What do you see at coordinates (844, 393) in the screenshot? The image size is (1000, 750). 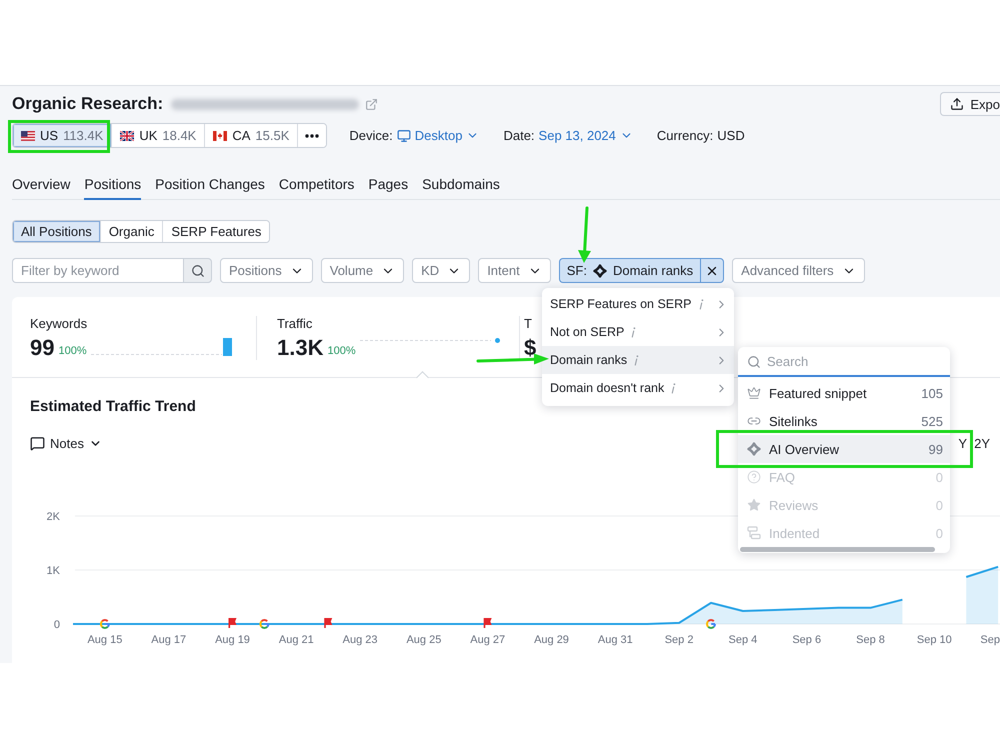 I see `menu-item: Featured snippet 105` at bounding box center [844, 393].